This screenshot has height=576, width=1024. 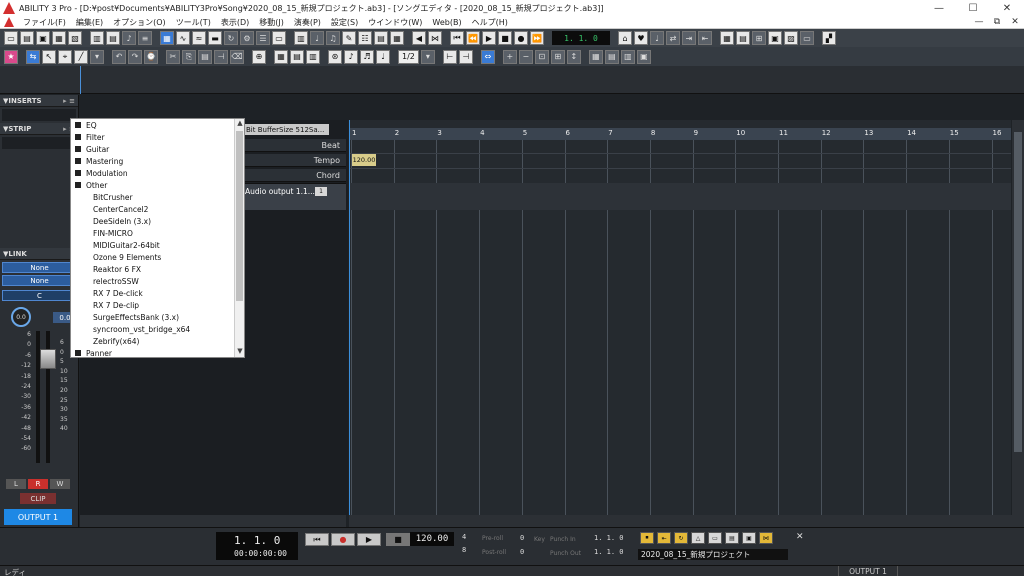 I want to click on link-none-1: None, so click(x=39, y=267).